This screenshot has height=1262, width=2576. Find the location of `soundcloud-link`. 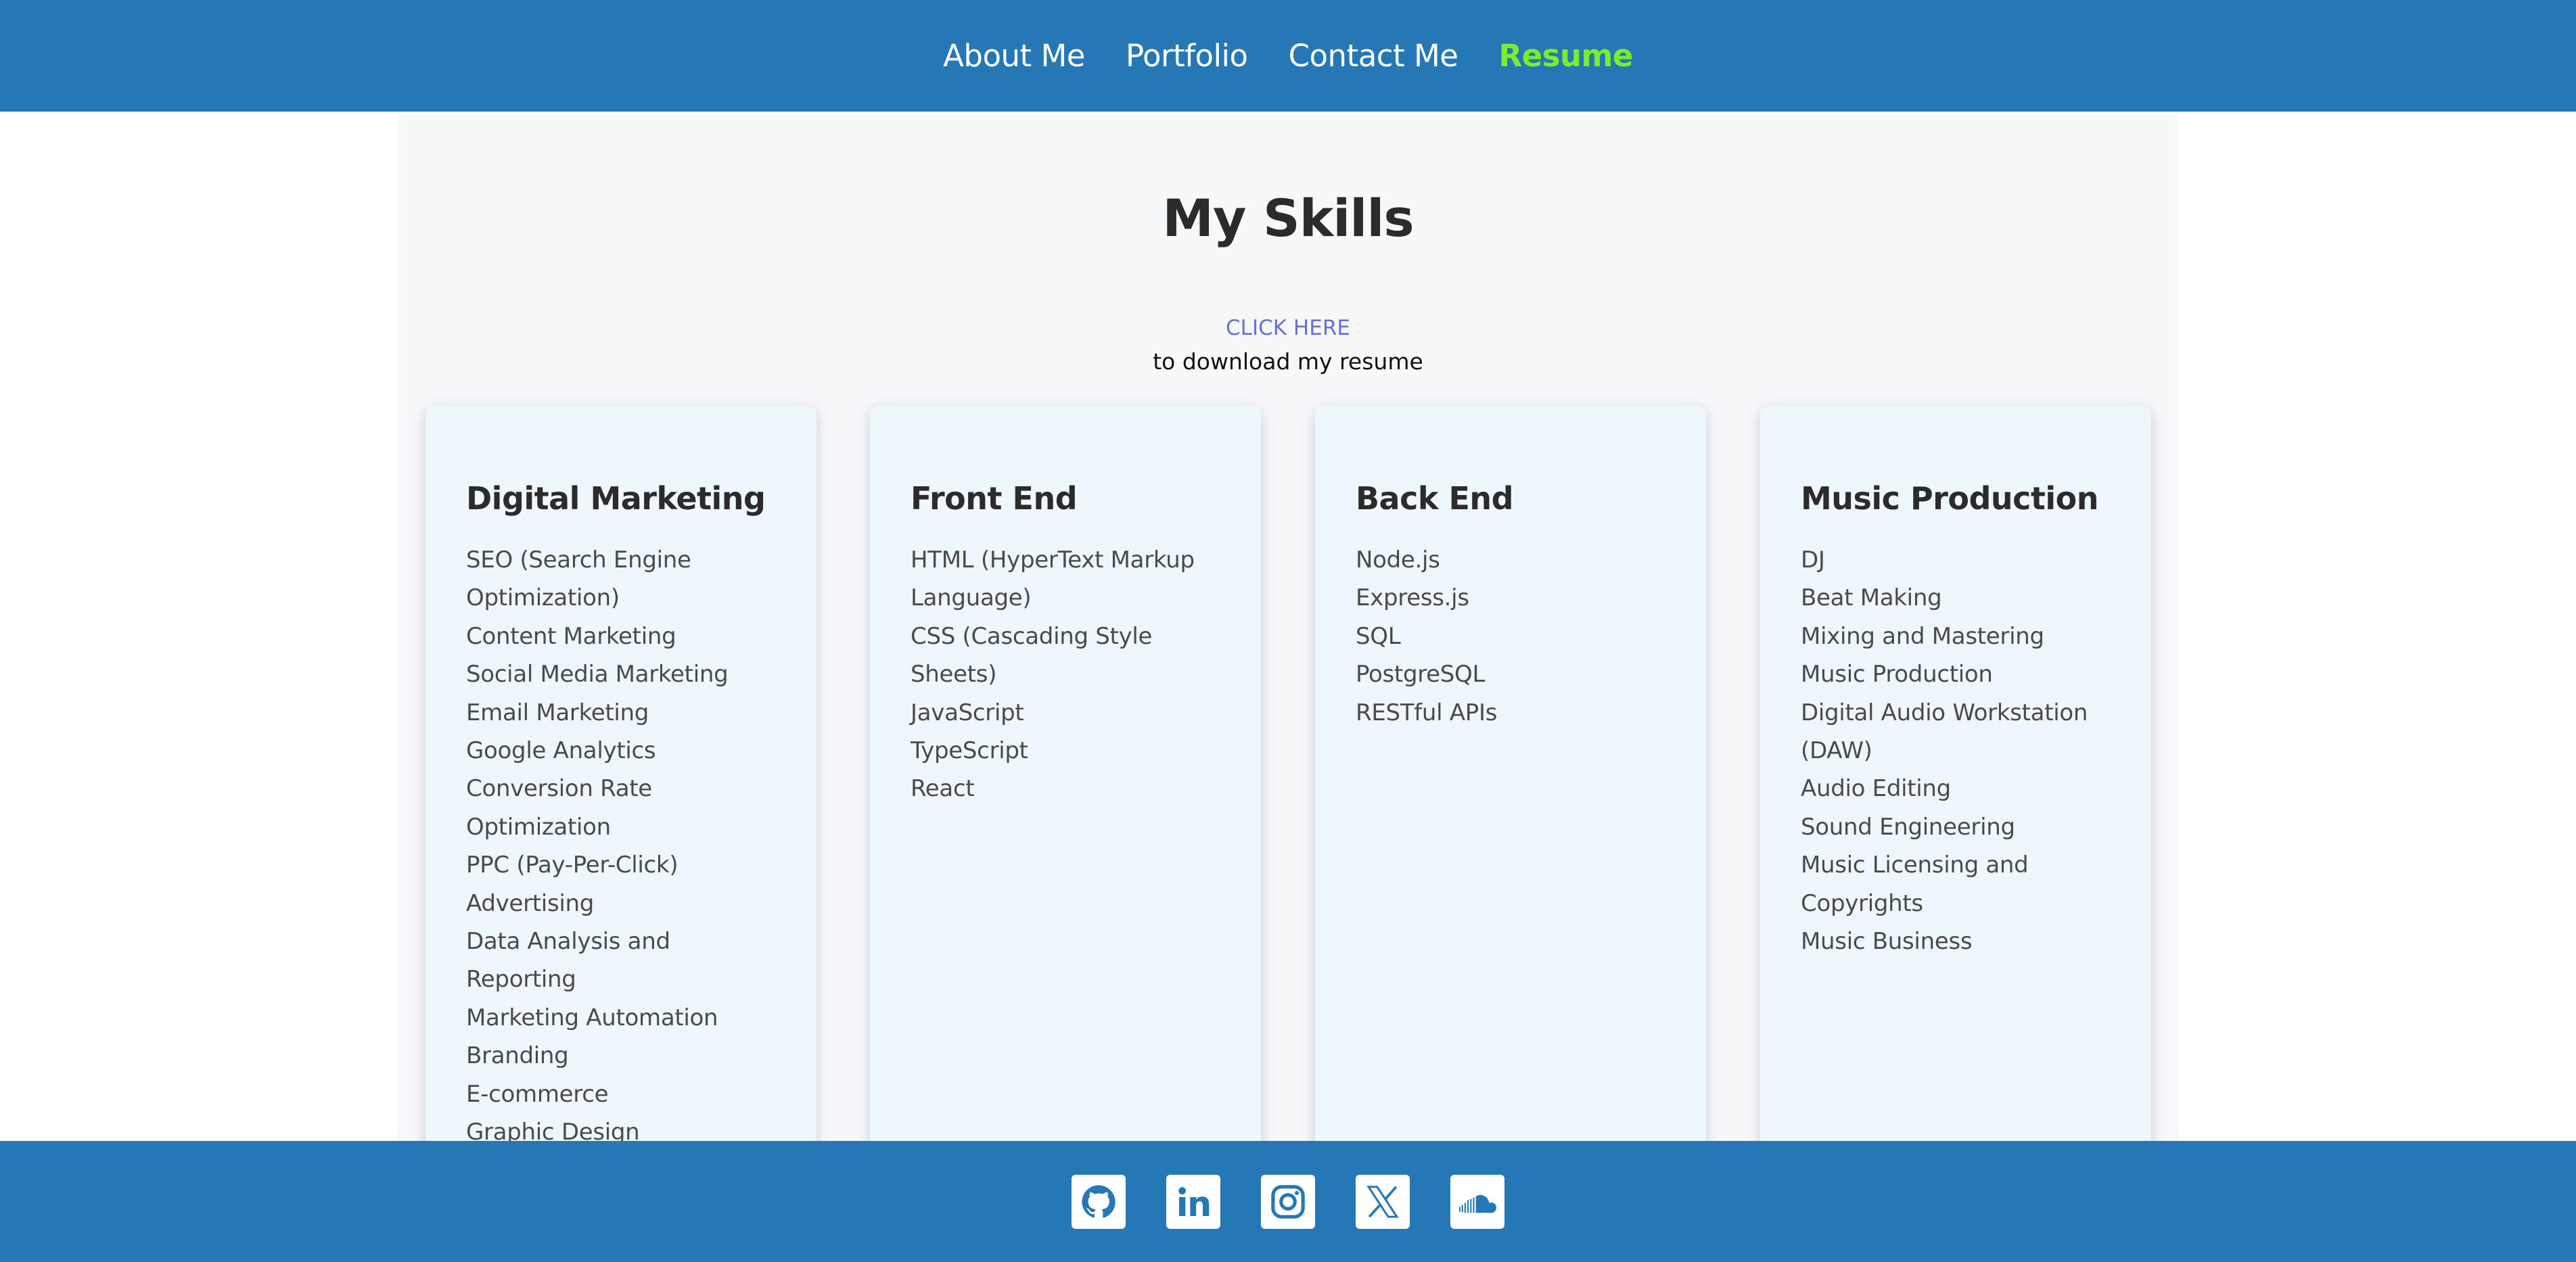

soundcloud-link is located at coordinates (1477, 1201).